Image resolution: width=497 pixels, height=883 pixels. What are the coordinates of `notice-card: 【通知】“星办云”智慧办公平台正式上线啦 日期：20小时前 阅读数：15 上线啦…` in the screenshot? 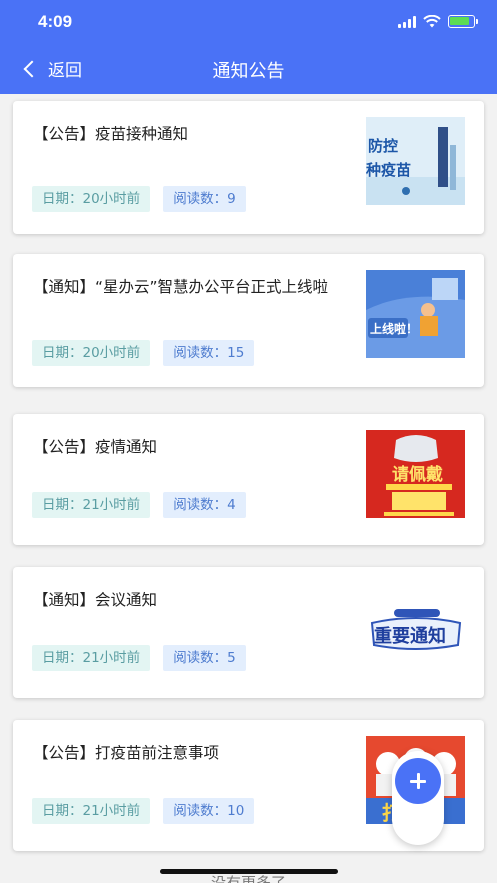 It's located at (248, 320).